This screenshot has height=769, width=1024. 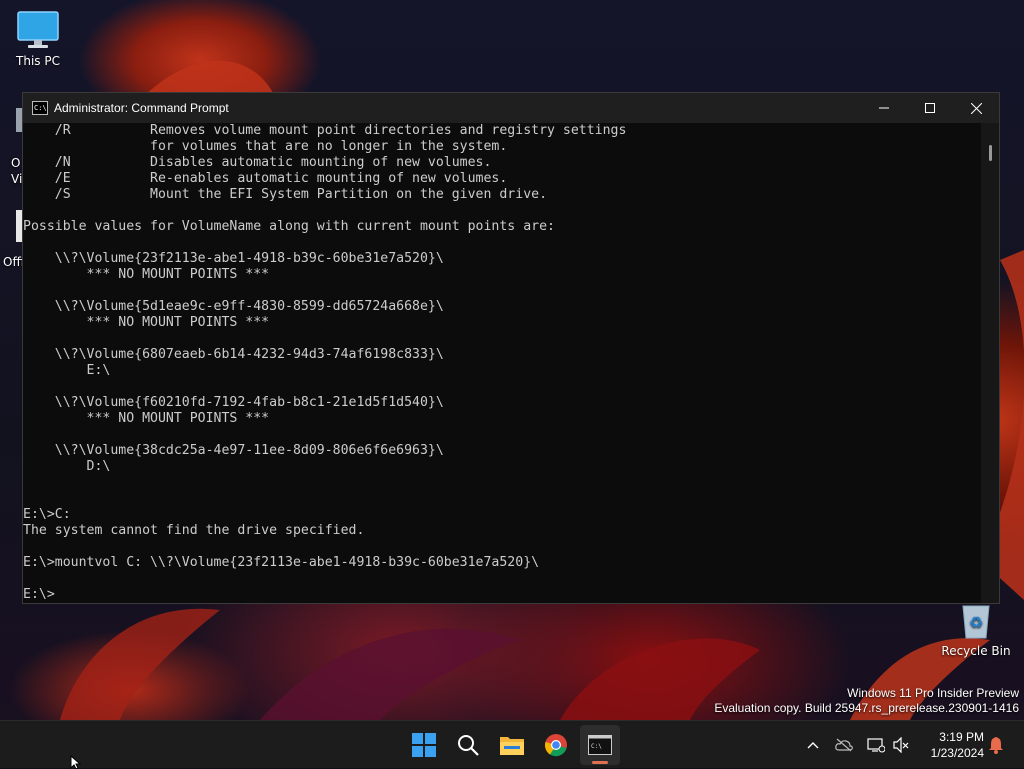 I want to click on chrome-icon, so click(x=555, y=745).